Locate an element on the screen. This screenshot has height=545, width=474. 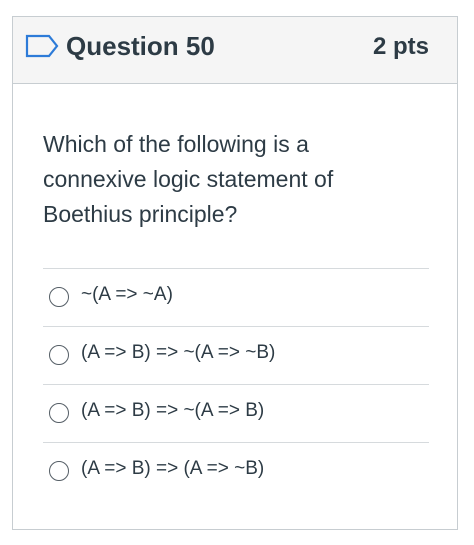
question-points: 2 pts is located at coordinates (400, 46).